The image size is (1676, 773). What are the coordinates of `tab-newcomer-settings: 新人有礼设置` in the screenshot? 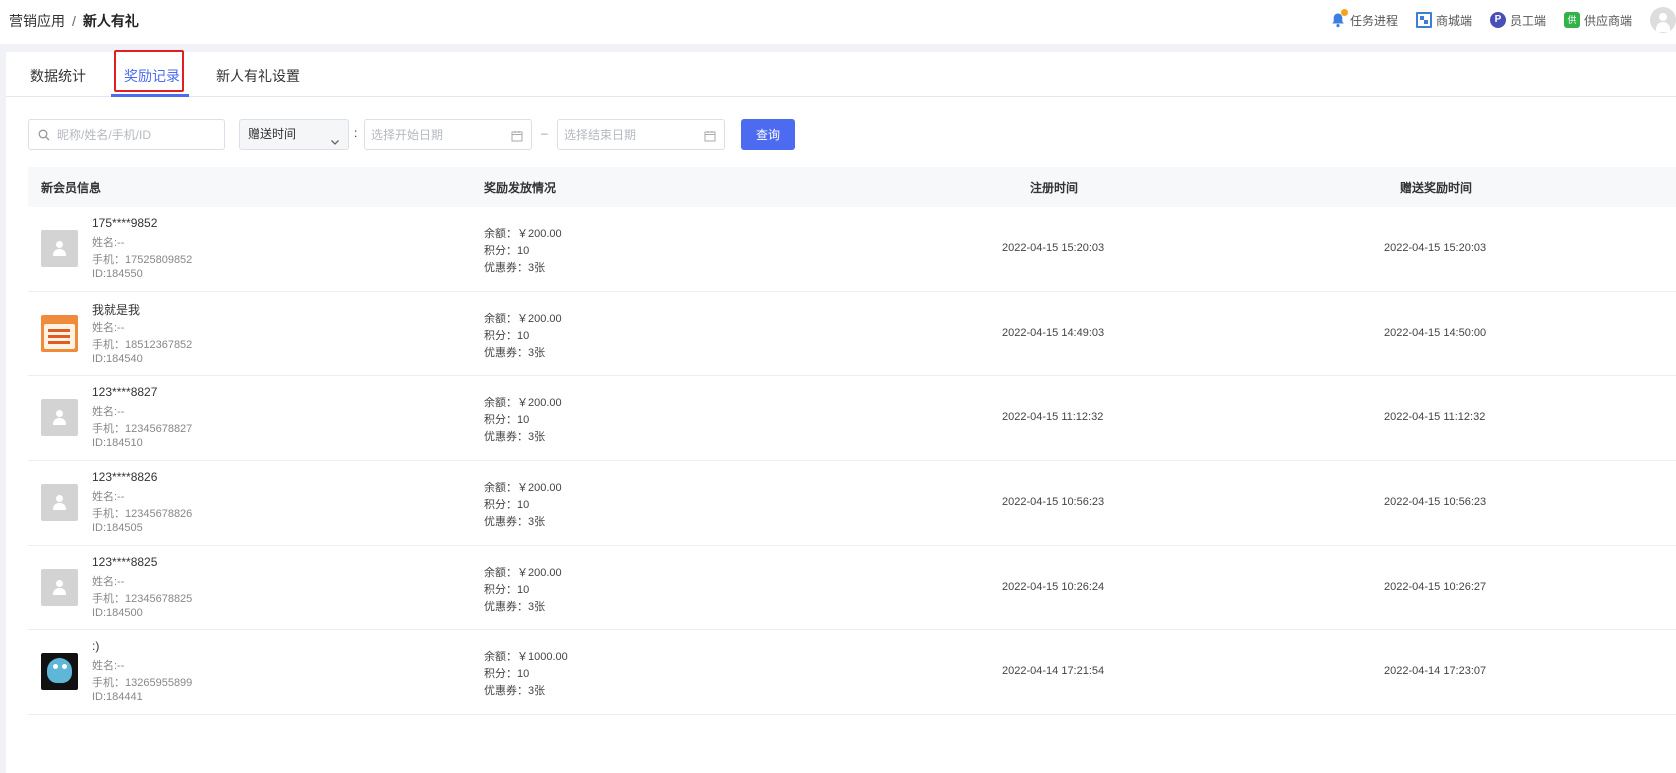 It's located at (258, 76).